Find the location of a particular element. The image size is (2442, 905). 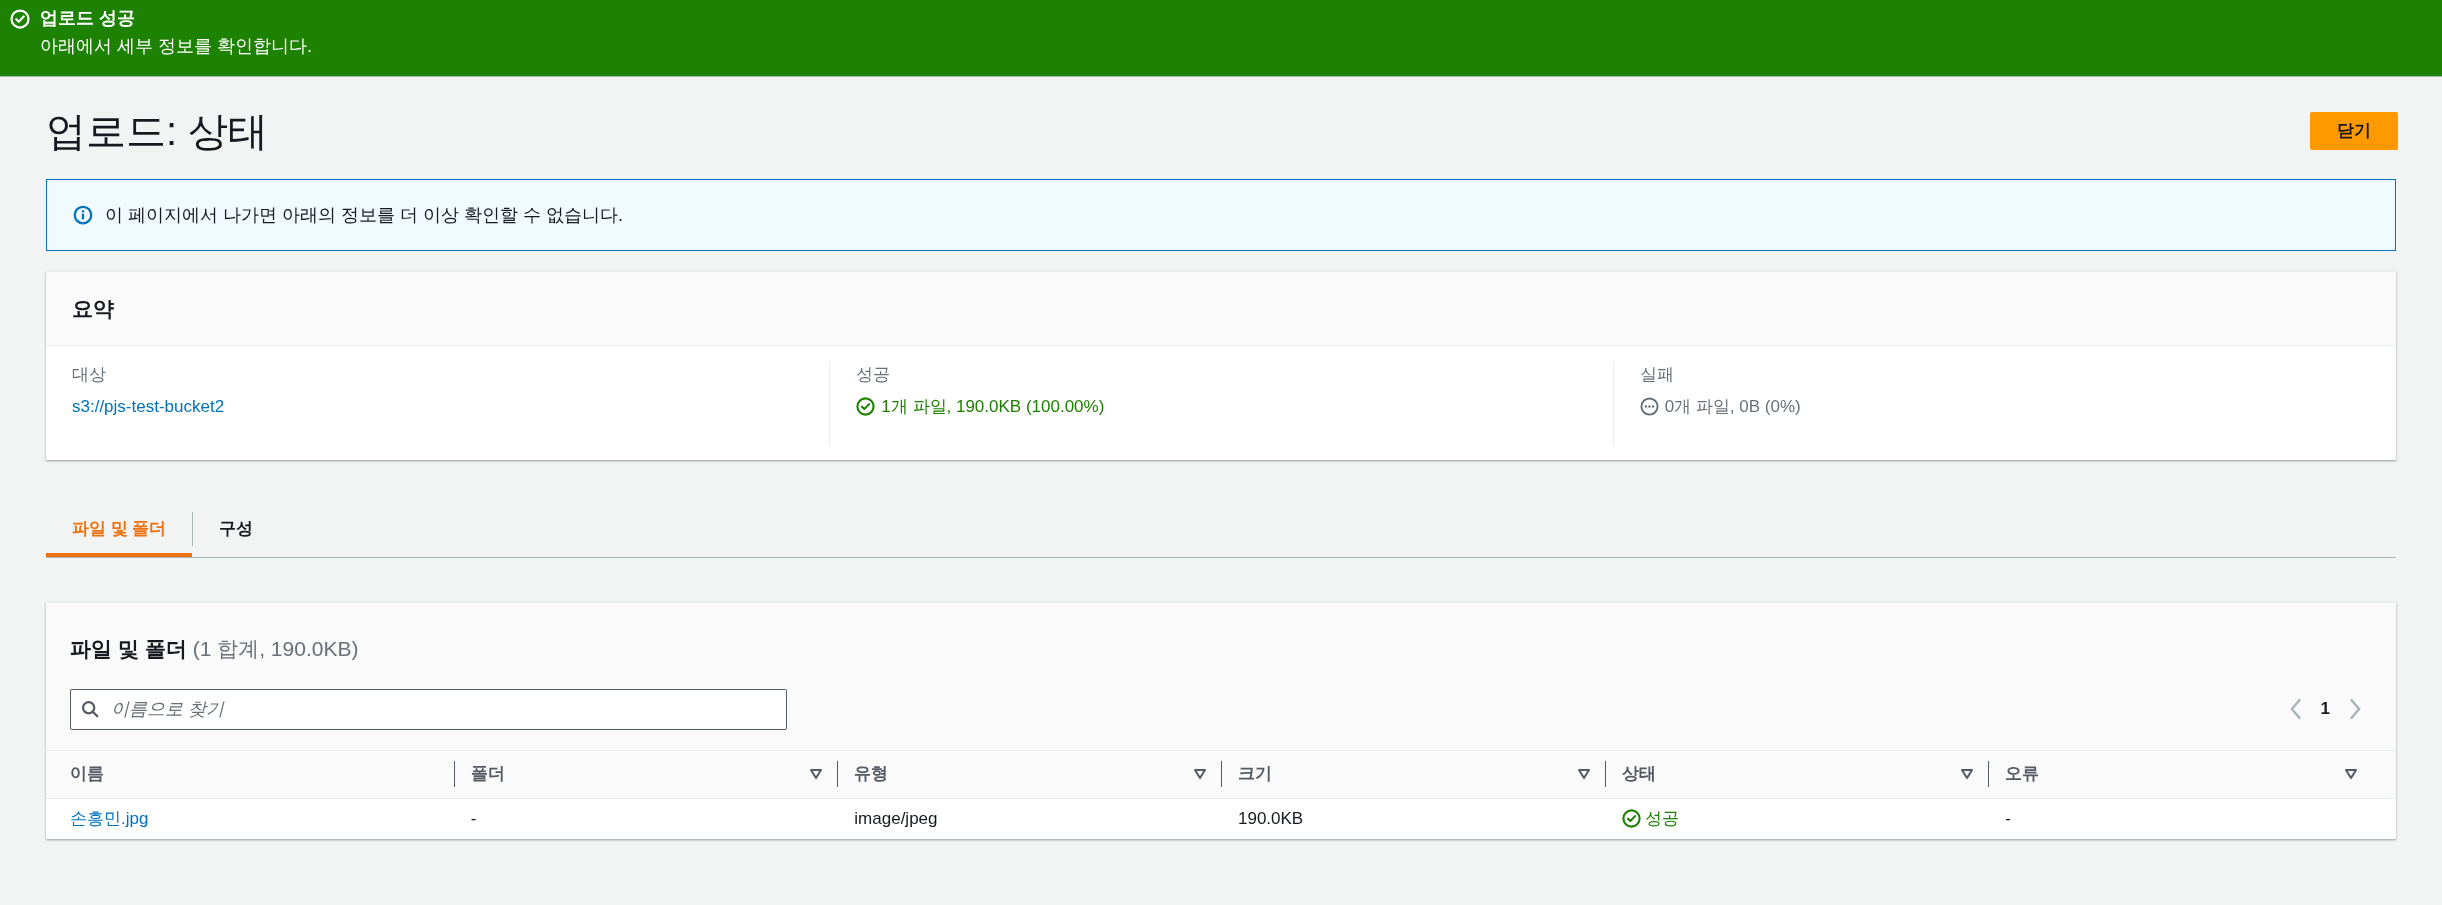

info-message: 이 페이지에서 나가면 아래의 정보를 더 이상 확인할 수 없습니다. is located at coordinates (364, 215).